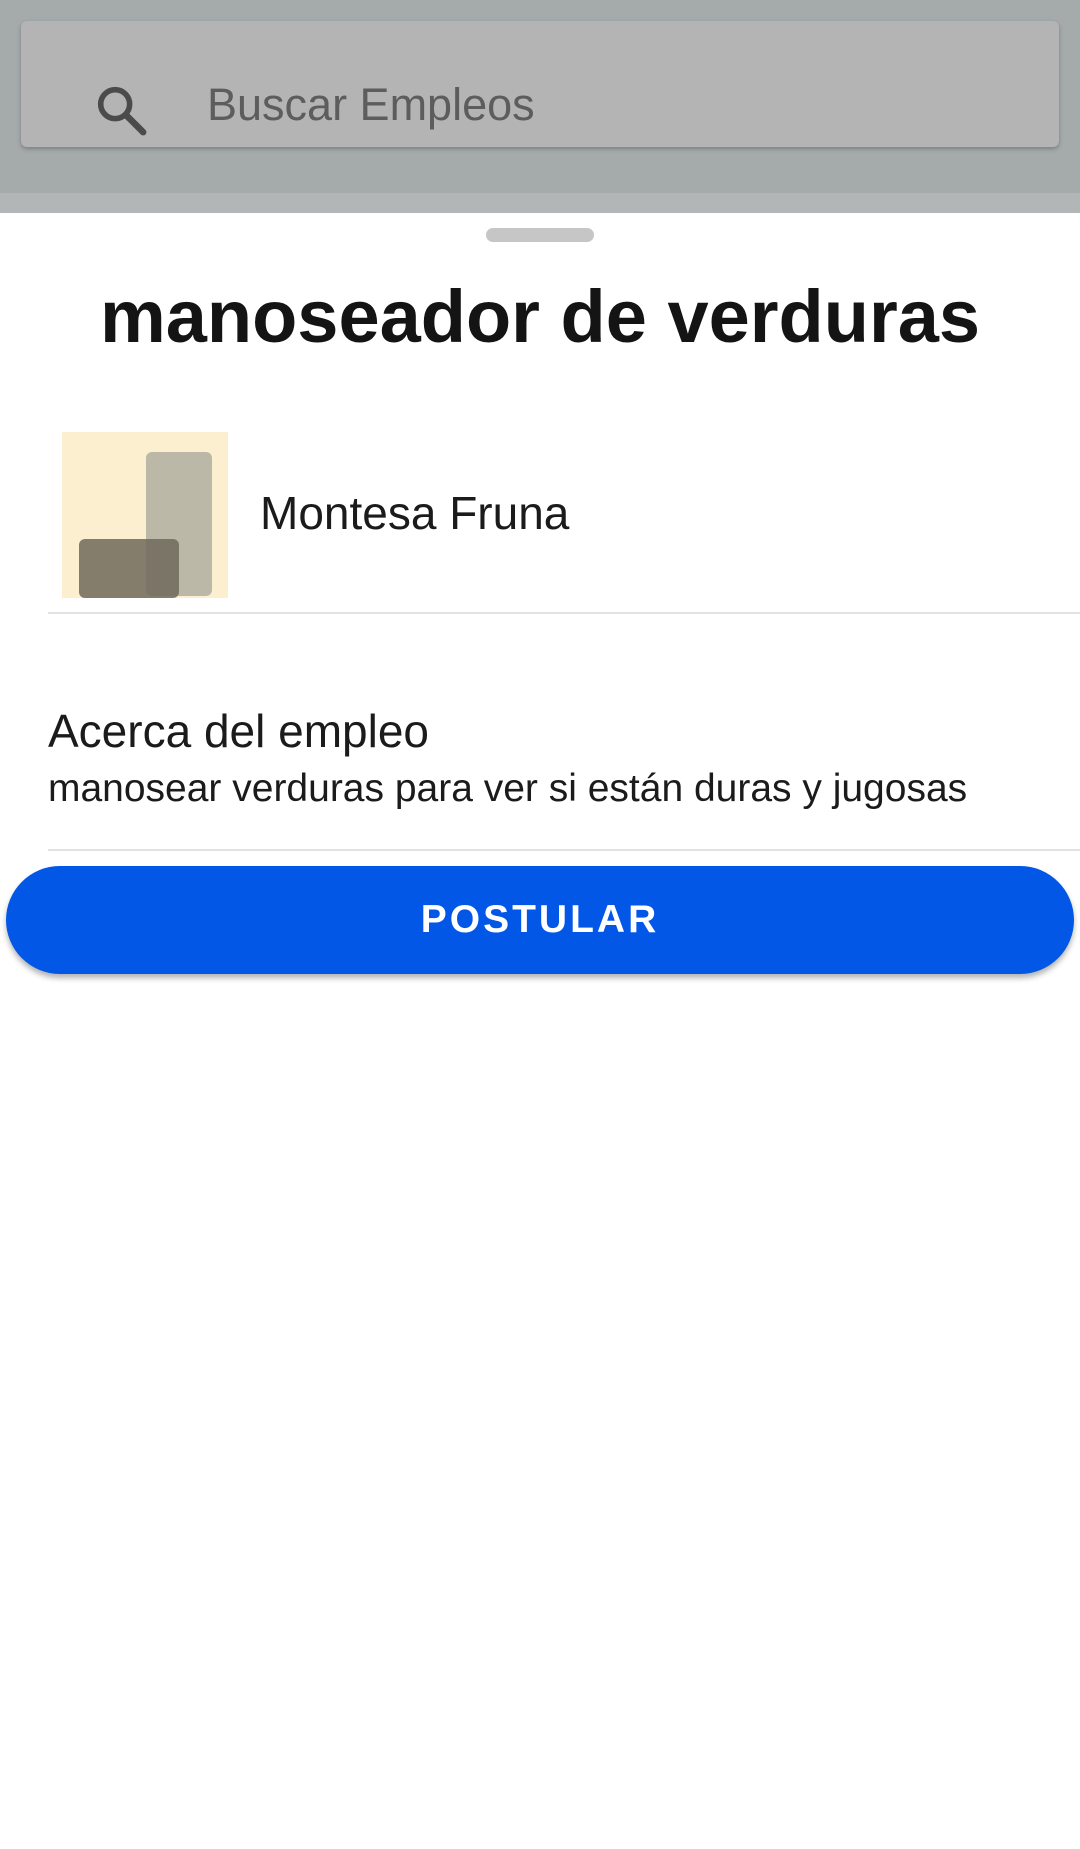 This screenshot has height=1849, width=1080. Describe the element at coordinates (540, 235) in the screenshot. I see `drag-handle` at that location.